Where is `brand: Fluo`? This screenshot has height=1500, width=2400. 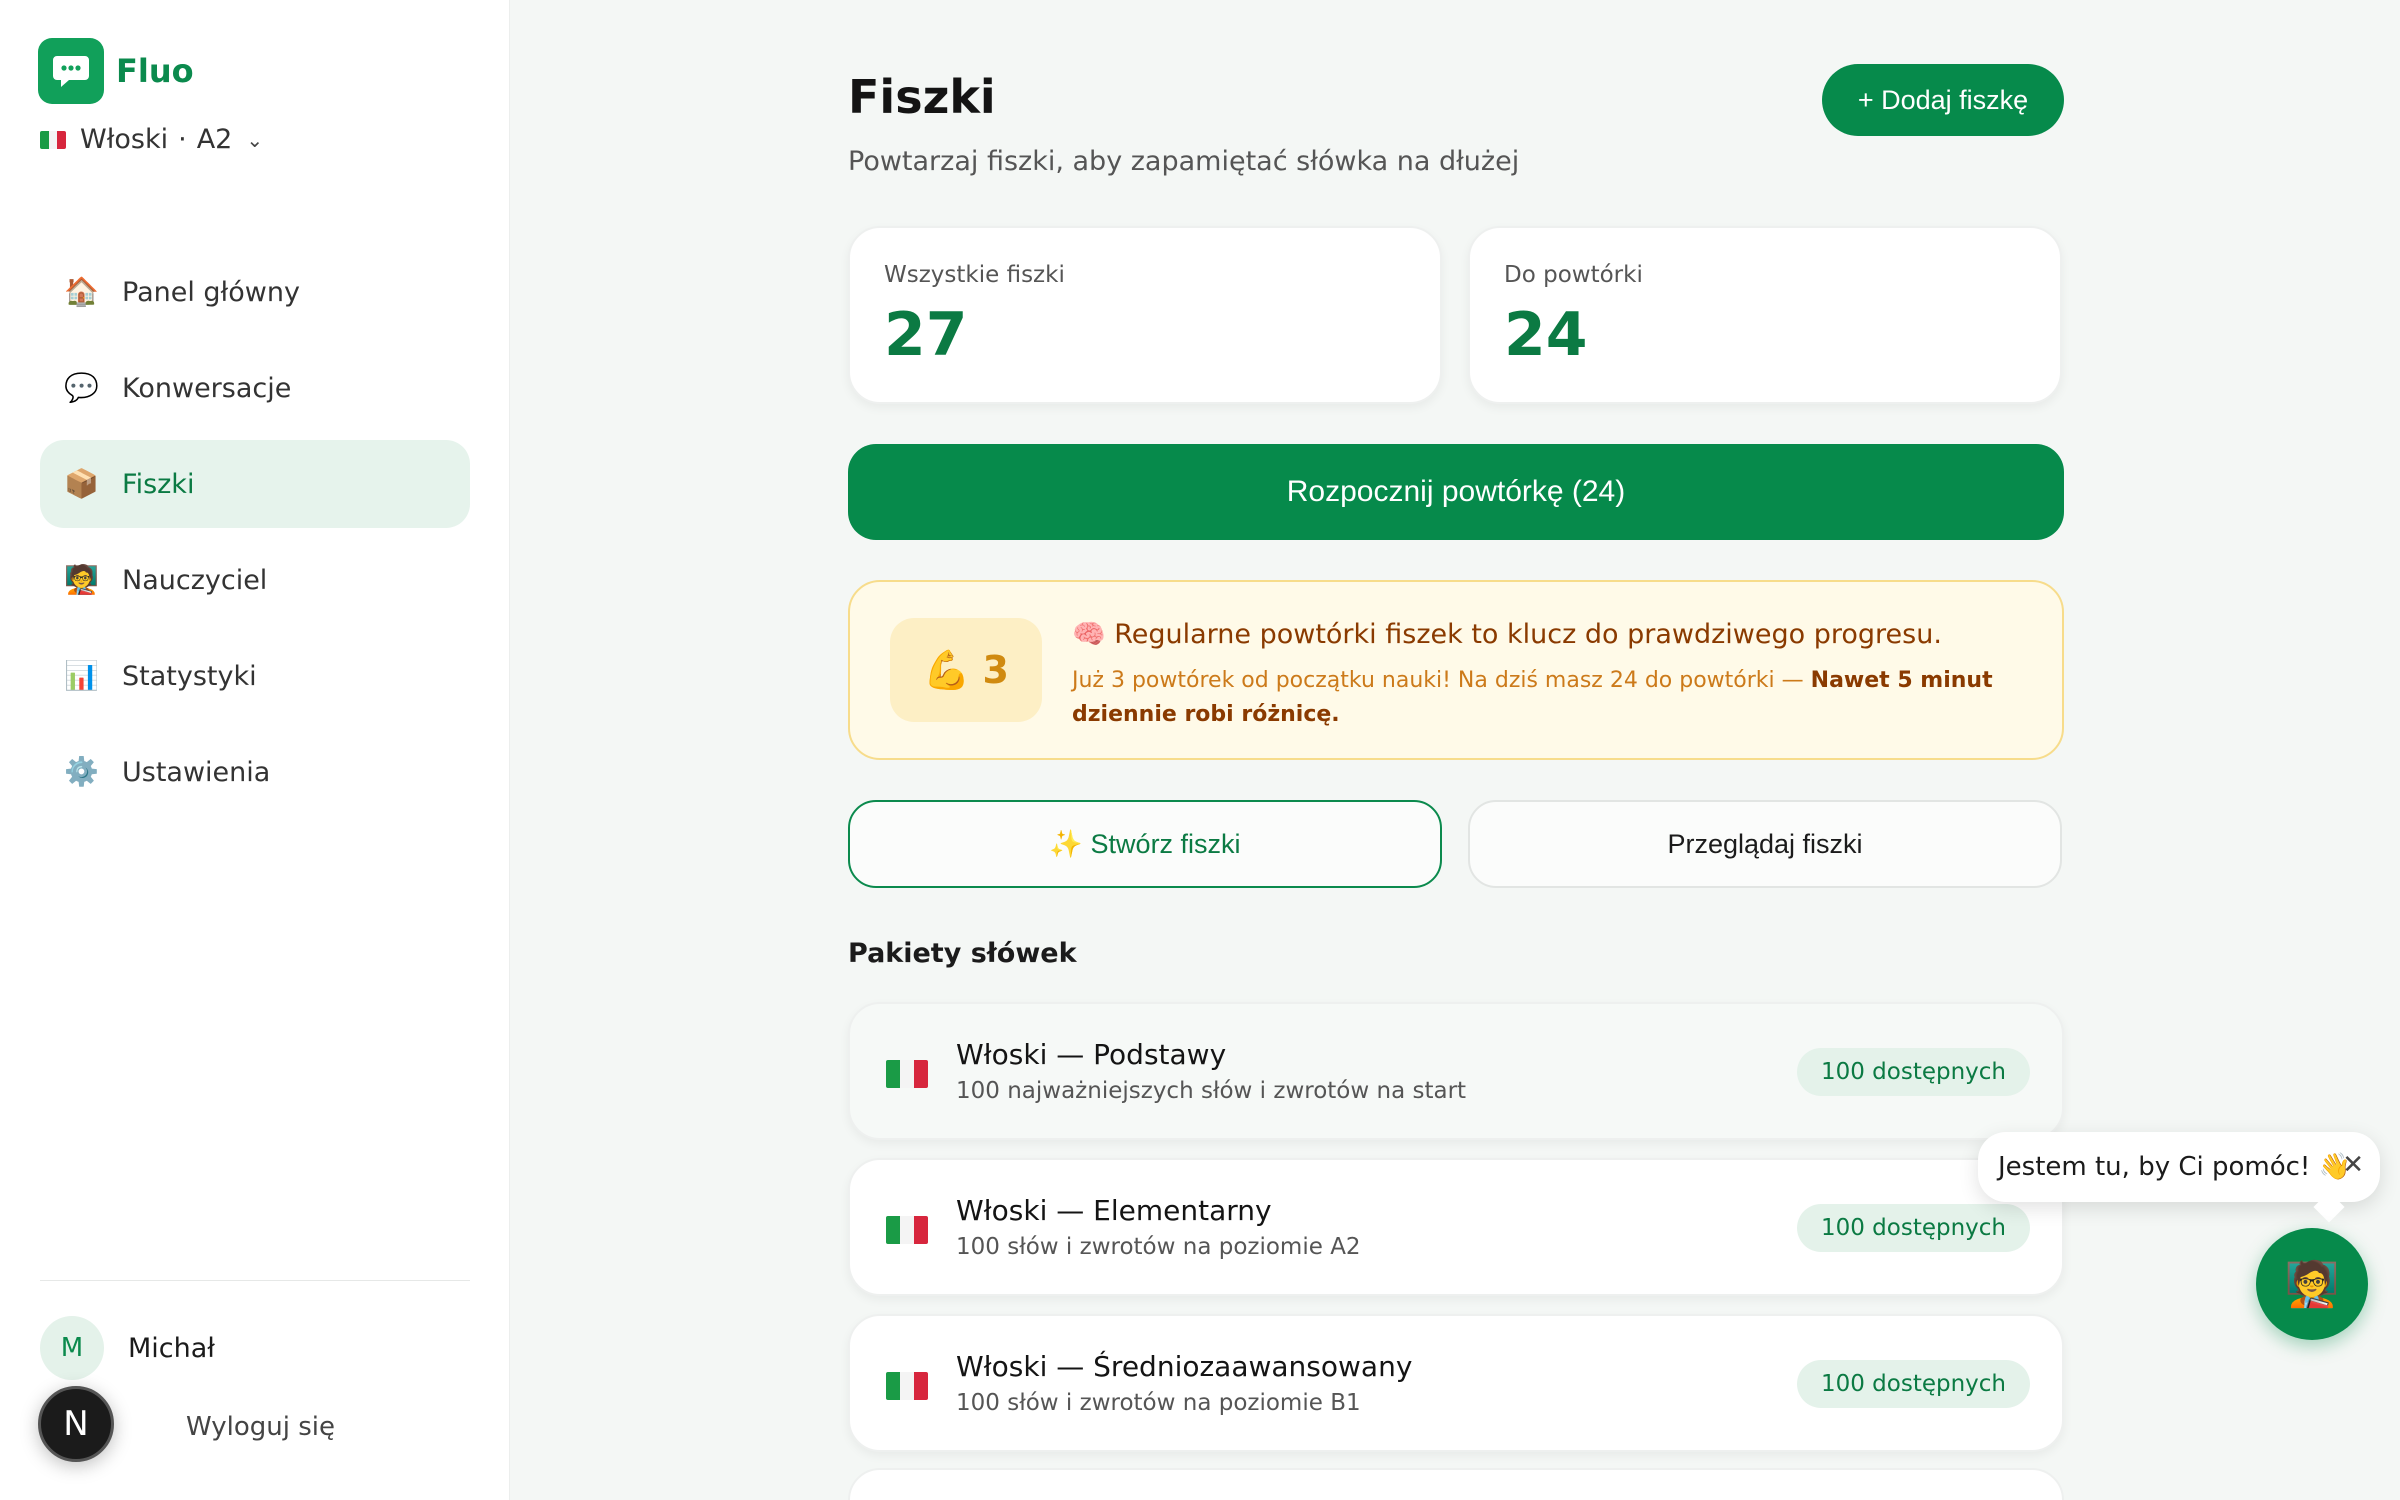 brand: Fluo is located at coordinates (116, 71).